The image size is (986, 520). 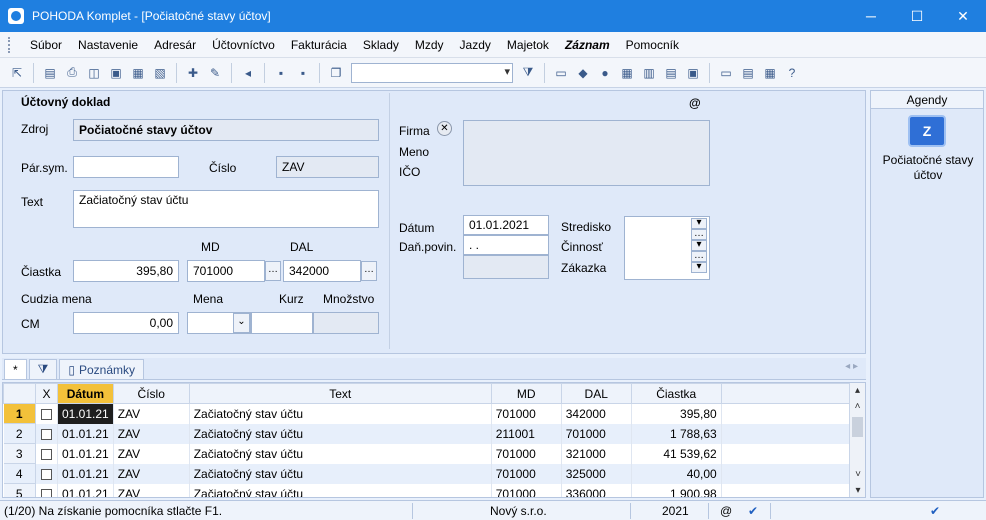 I want to click on cell-dal: 321000, so click(x=596, y=453).